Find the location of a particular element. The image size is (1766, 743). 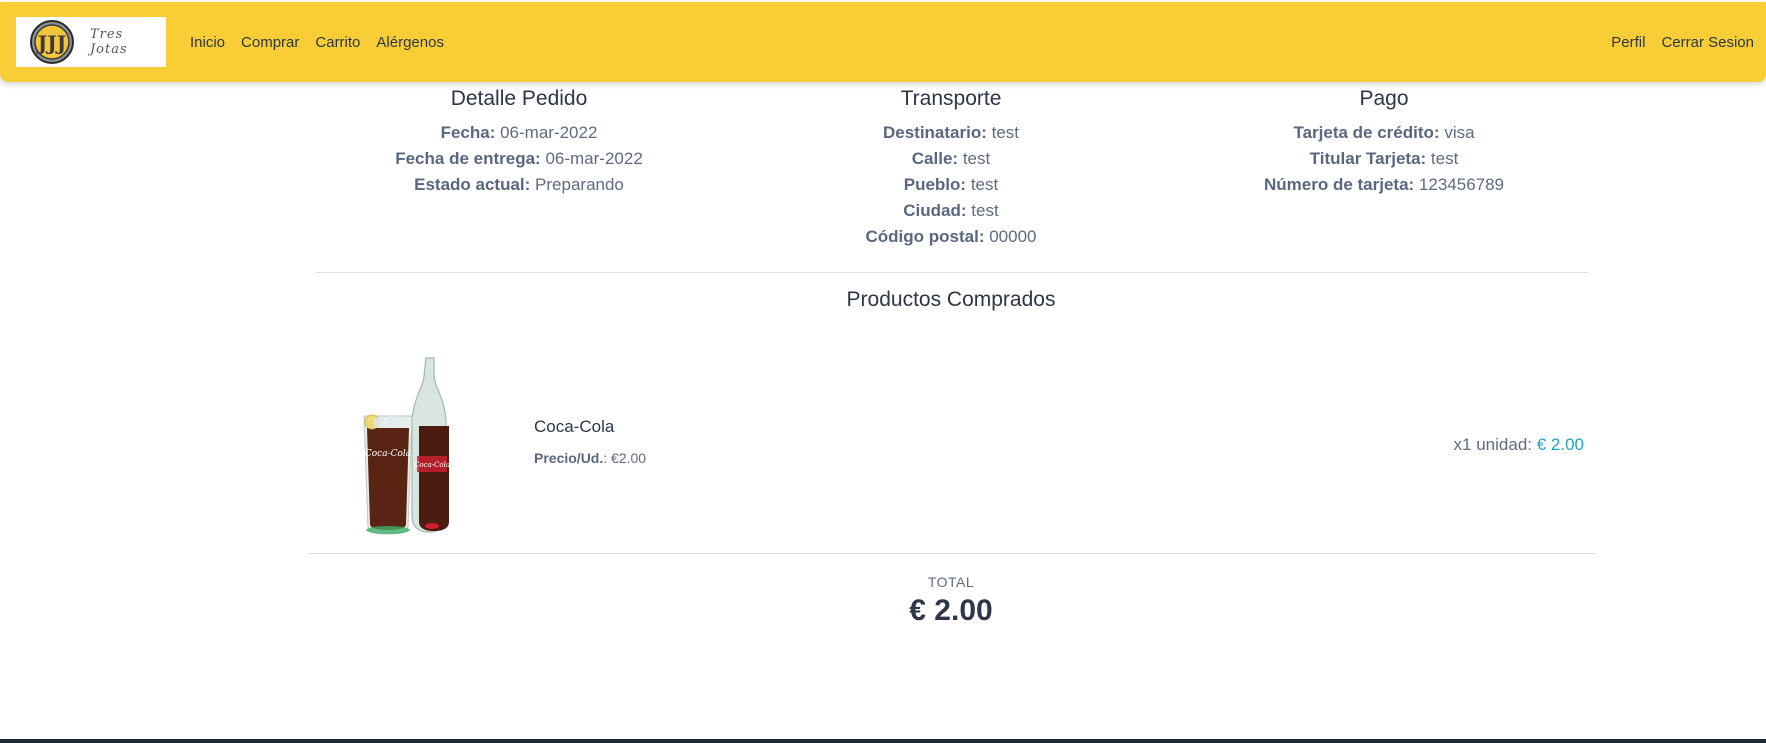

product-name: Coca-Cola is located at coordinates (574, 426).